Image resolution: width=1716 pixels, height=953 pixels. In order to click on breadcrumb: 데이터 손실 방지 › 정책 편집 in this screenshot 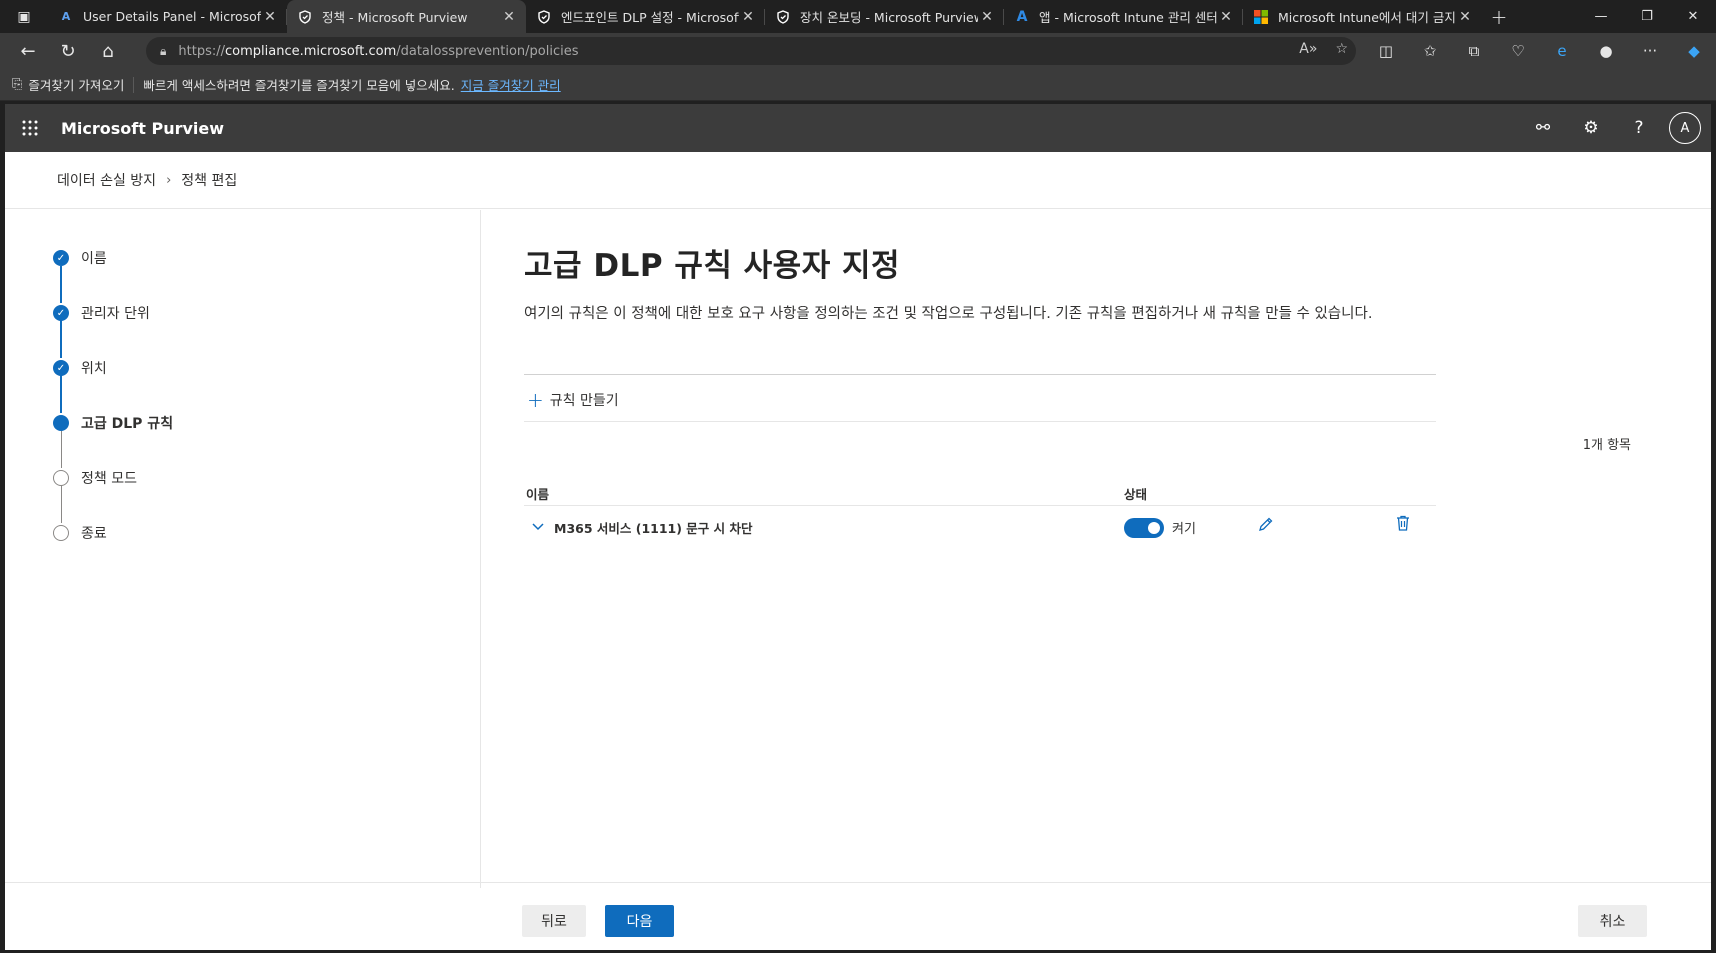, I will do `click(858, 180)`.